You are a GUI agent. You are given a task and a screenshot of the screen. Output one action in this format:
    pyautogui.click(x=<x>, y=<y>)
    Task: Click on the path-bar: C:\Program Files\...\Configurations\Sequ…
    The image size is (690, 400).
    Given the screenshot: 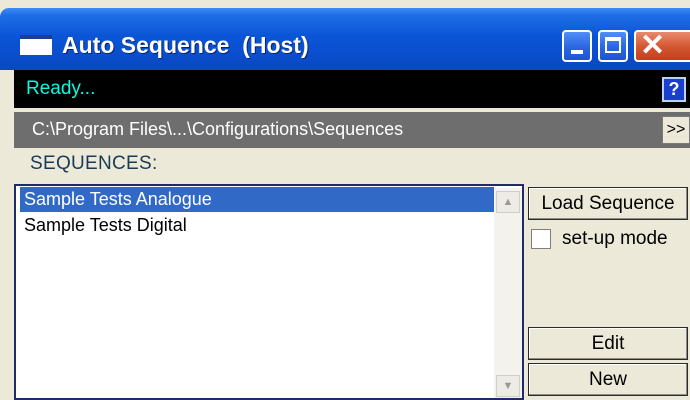 What is the action you would take?
    pyautogui.click(x=352, y=130)
    